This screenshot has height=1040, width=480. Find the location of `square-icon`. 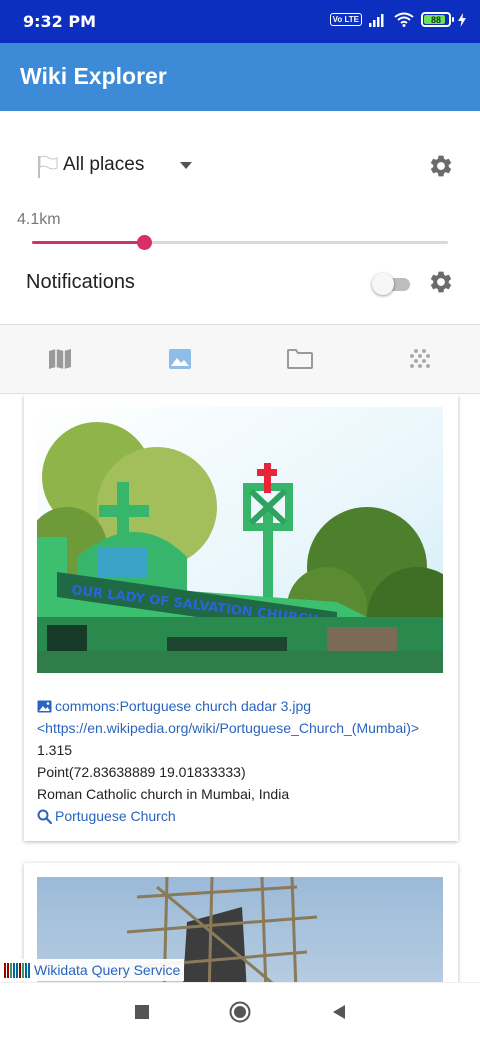

square-icon is located at coordinates (142, 1012).